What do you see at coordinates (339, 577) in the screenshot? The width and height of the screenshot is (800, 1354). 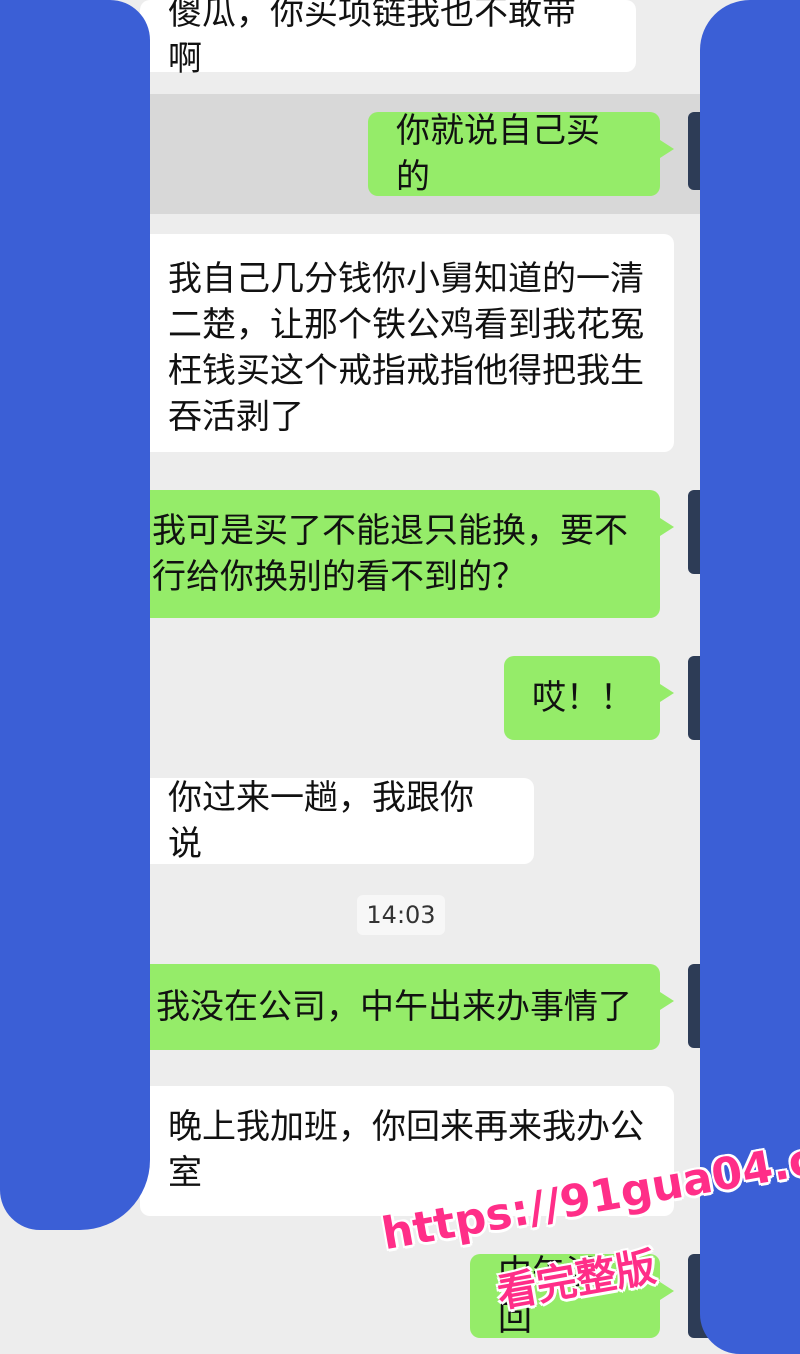 I see `message-line: 行给你换别的看不到的？` at bounding box center [339, 577].